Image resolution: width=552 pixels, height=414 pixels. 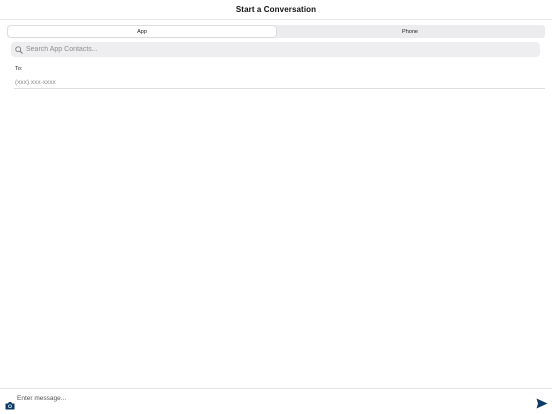 I want to click on navigation-header: Start a Conversation, so click(x=276, y=10).